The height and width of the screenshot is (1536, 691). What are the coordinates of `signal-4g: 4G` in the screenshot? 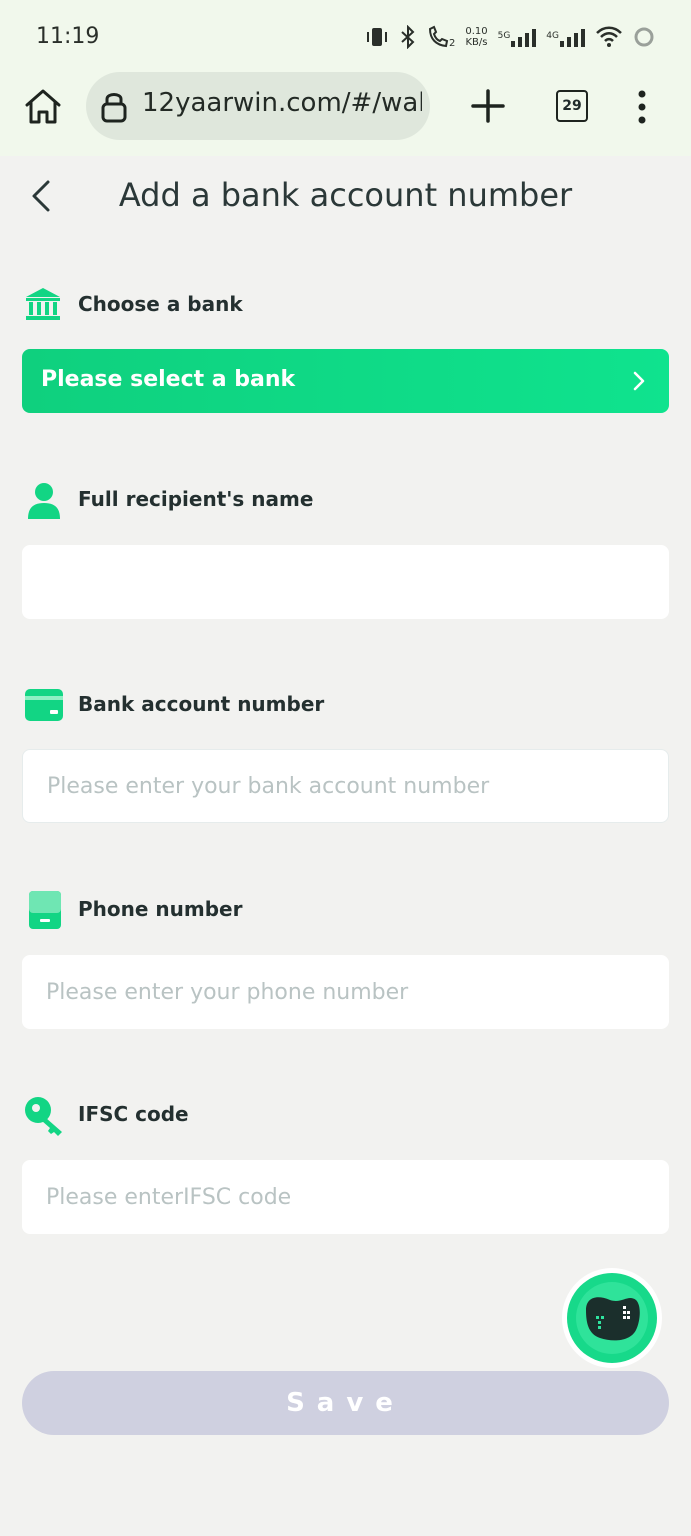 It's located at (565, 37).